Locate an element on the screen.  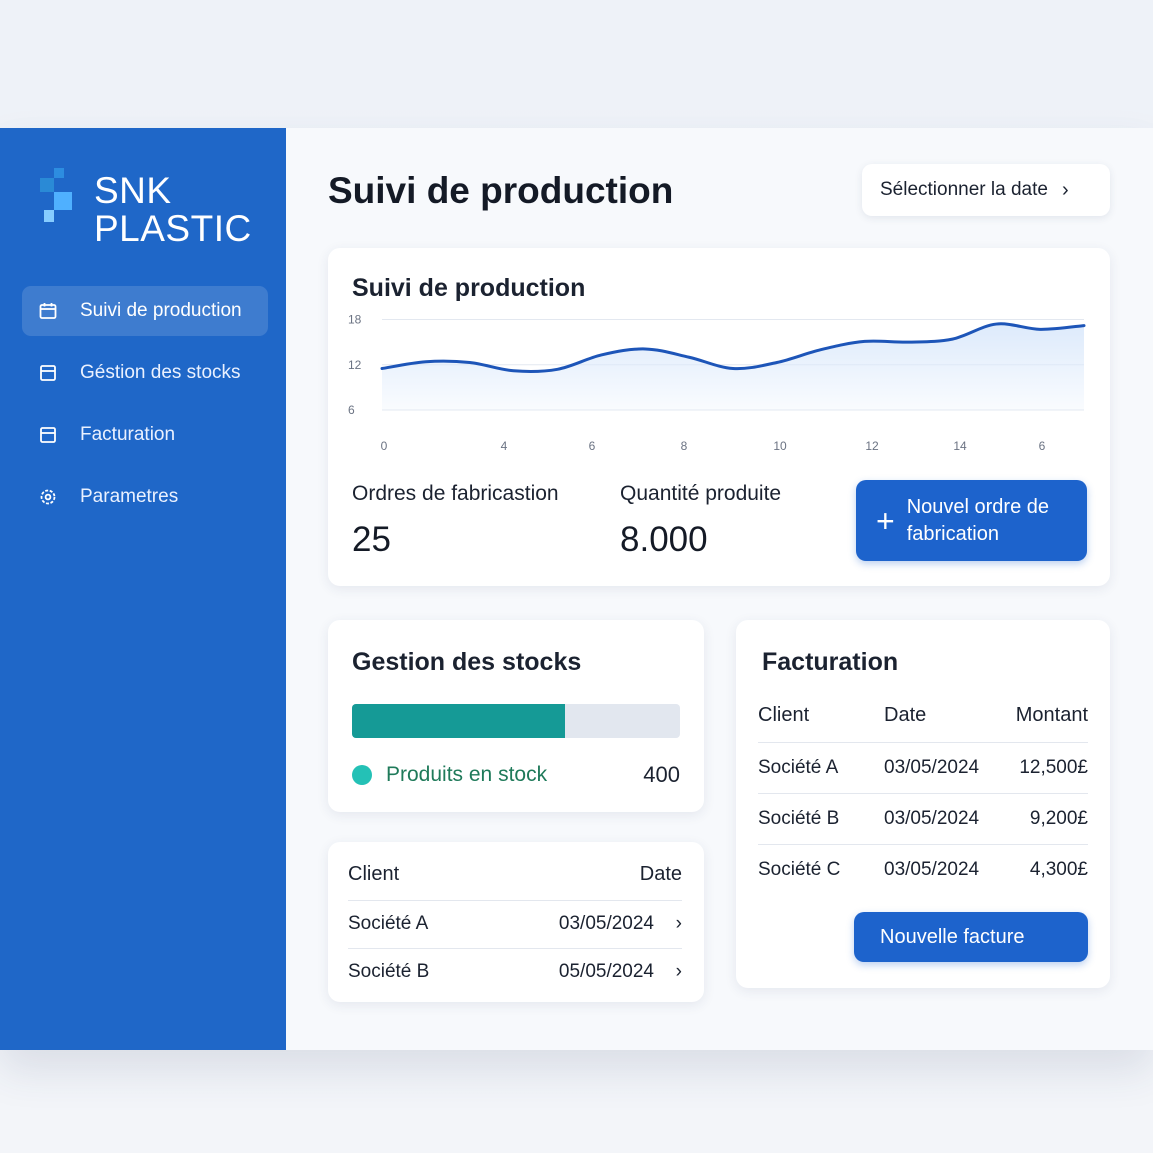
chart-x-tick-label: 12 is located at coordinates (872, 446).